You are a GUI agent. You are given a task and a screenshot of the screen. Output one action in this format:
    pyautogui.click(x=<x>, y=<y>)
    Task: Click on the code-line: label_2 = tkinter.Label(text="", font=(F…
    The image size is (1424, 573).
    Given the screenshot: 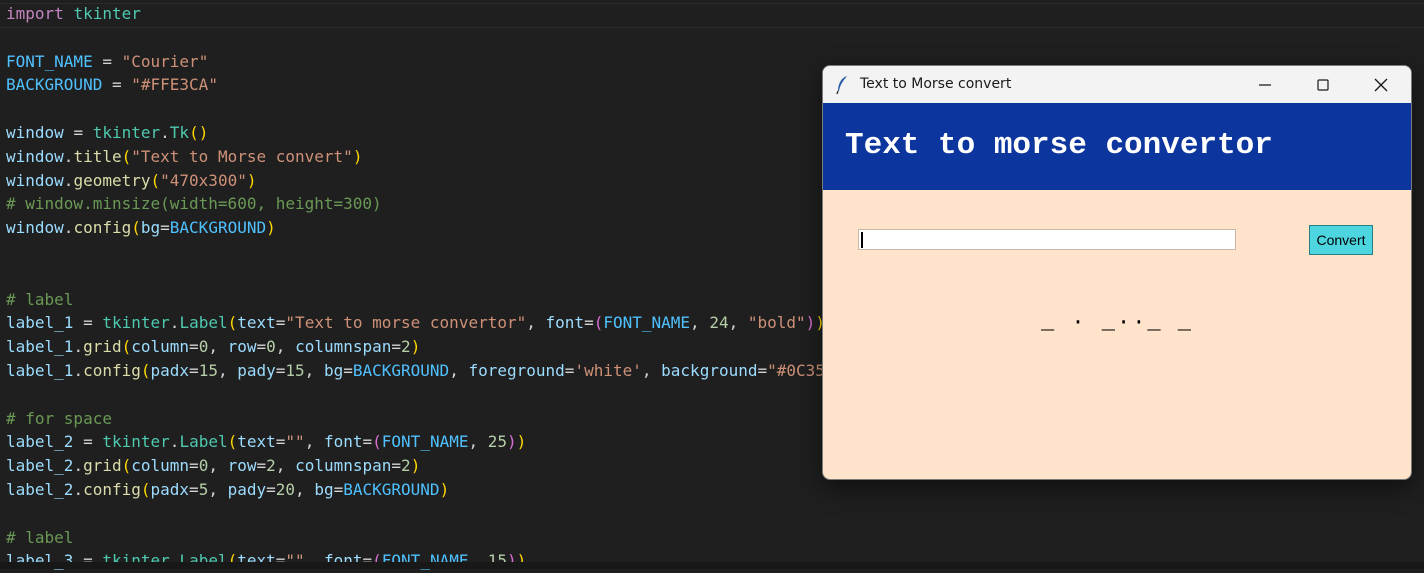 What is the action you would take?
    pyautogui.click(x=266, y=442)
    